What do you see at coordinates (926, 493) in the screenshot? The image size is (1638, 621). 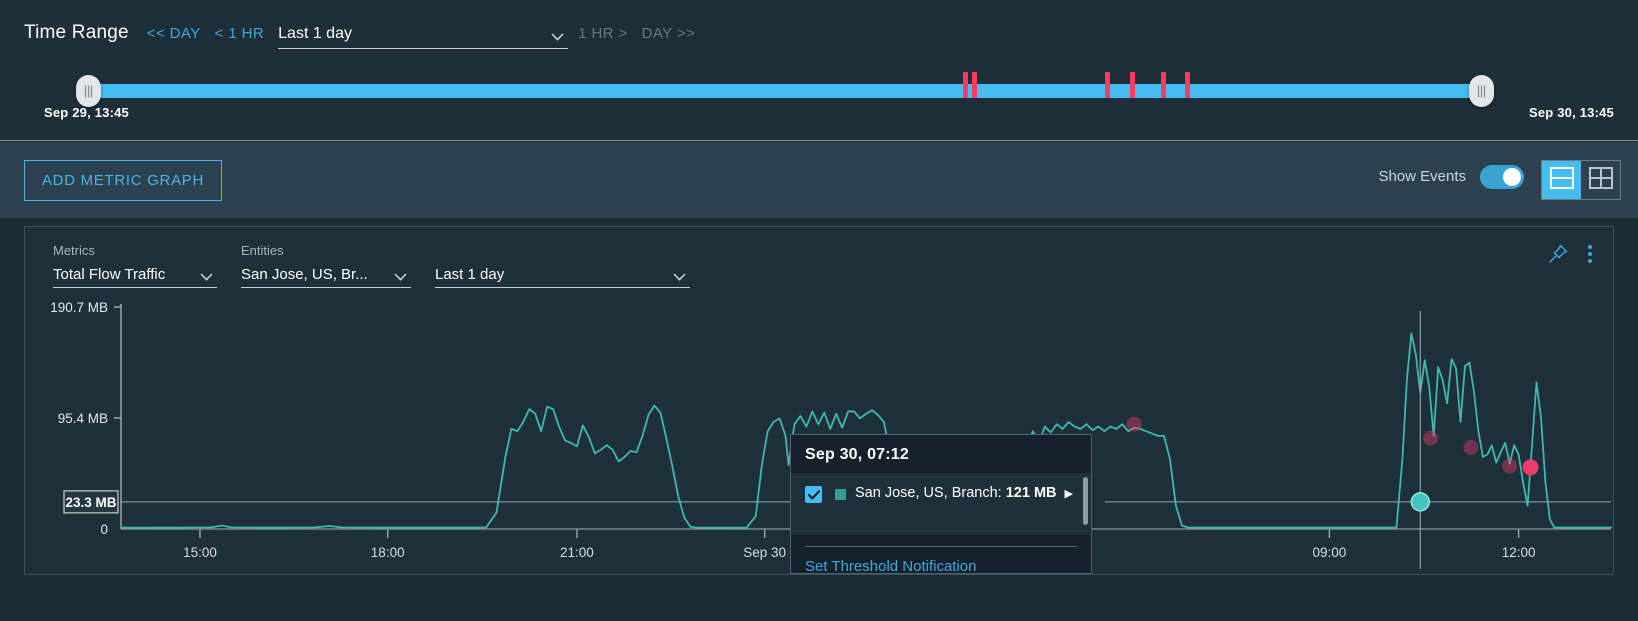 I see `tooltip-series-name: San Jose, US, Branch` at bounding box center [926, 493].